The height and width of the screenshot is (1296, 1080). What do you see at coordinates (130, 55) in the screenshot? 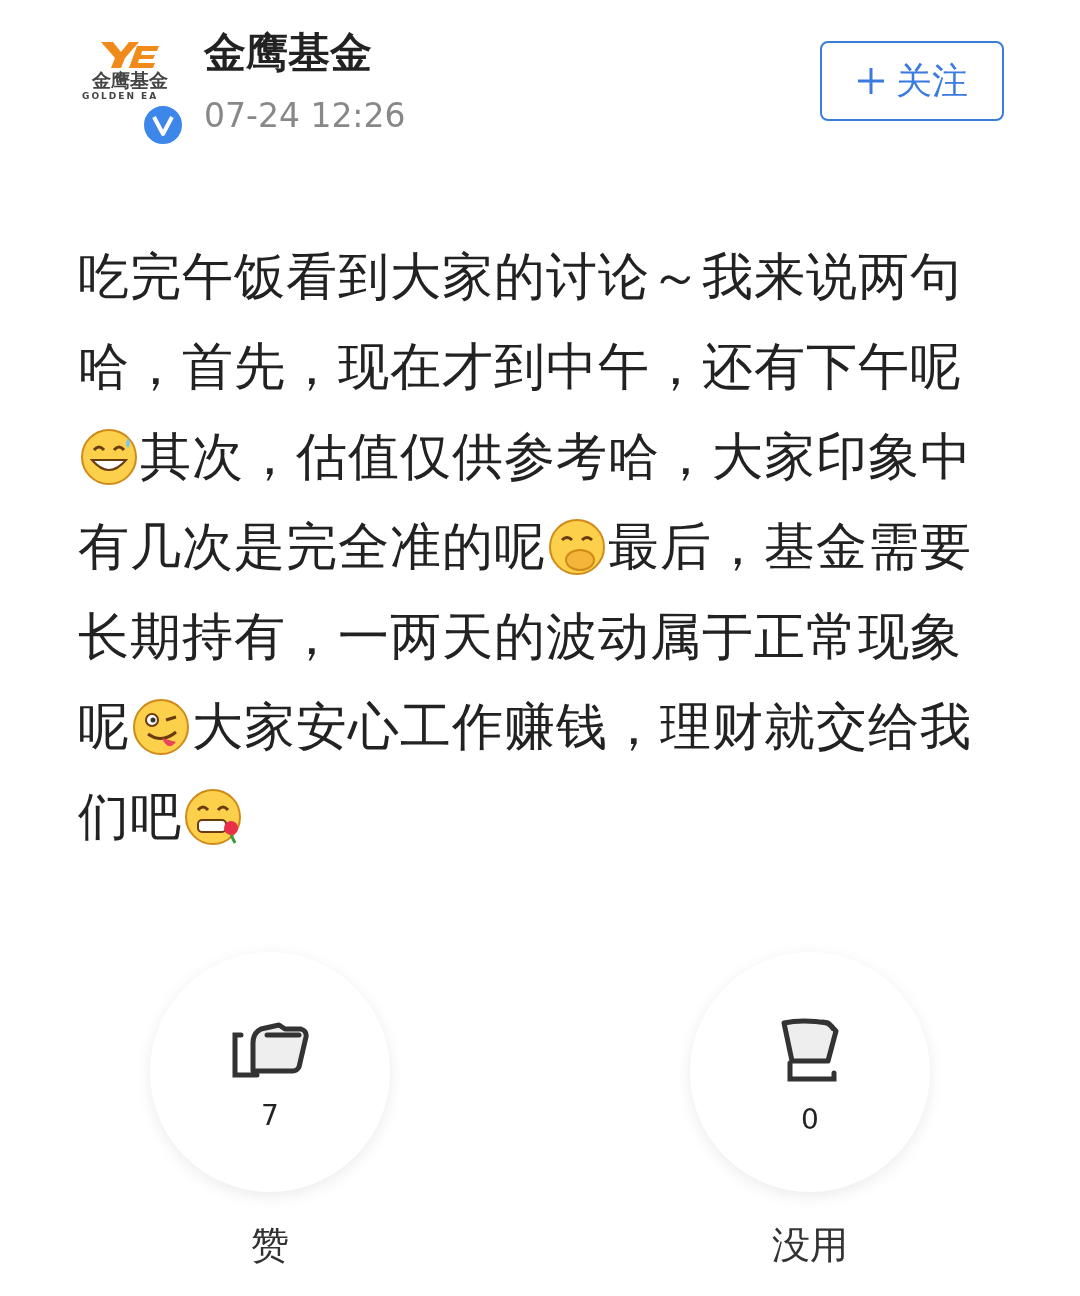
I see `logo-mark-icon` at bounding box center [130, 55].